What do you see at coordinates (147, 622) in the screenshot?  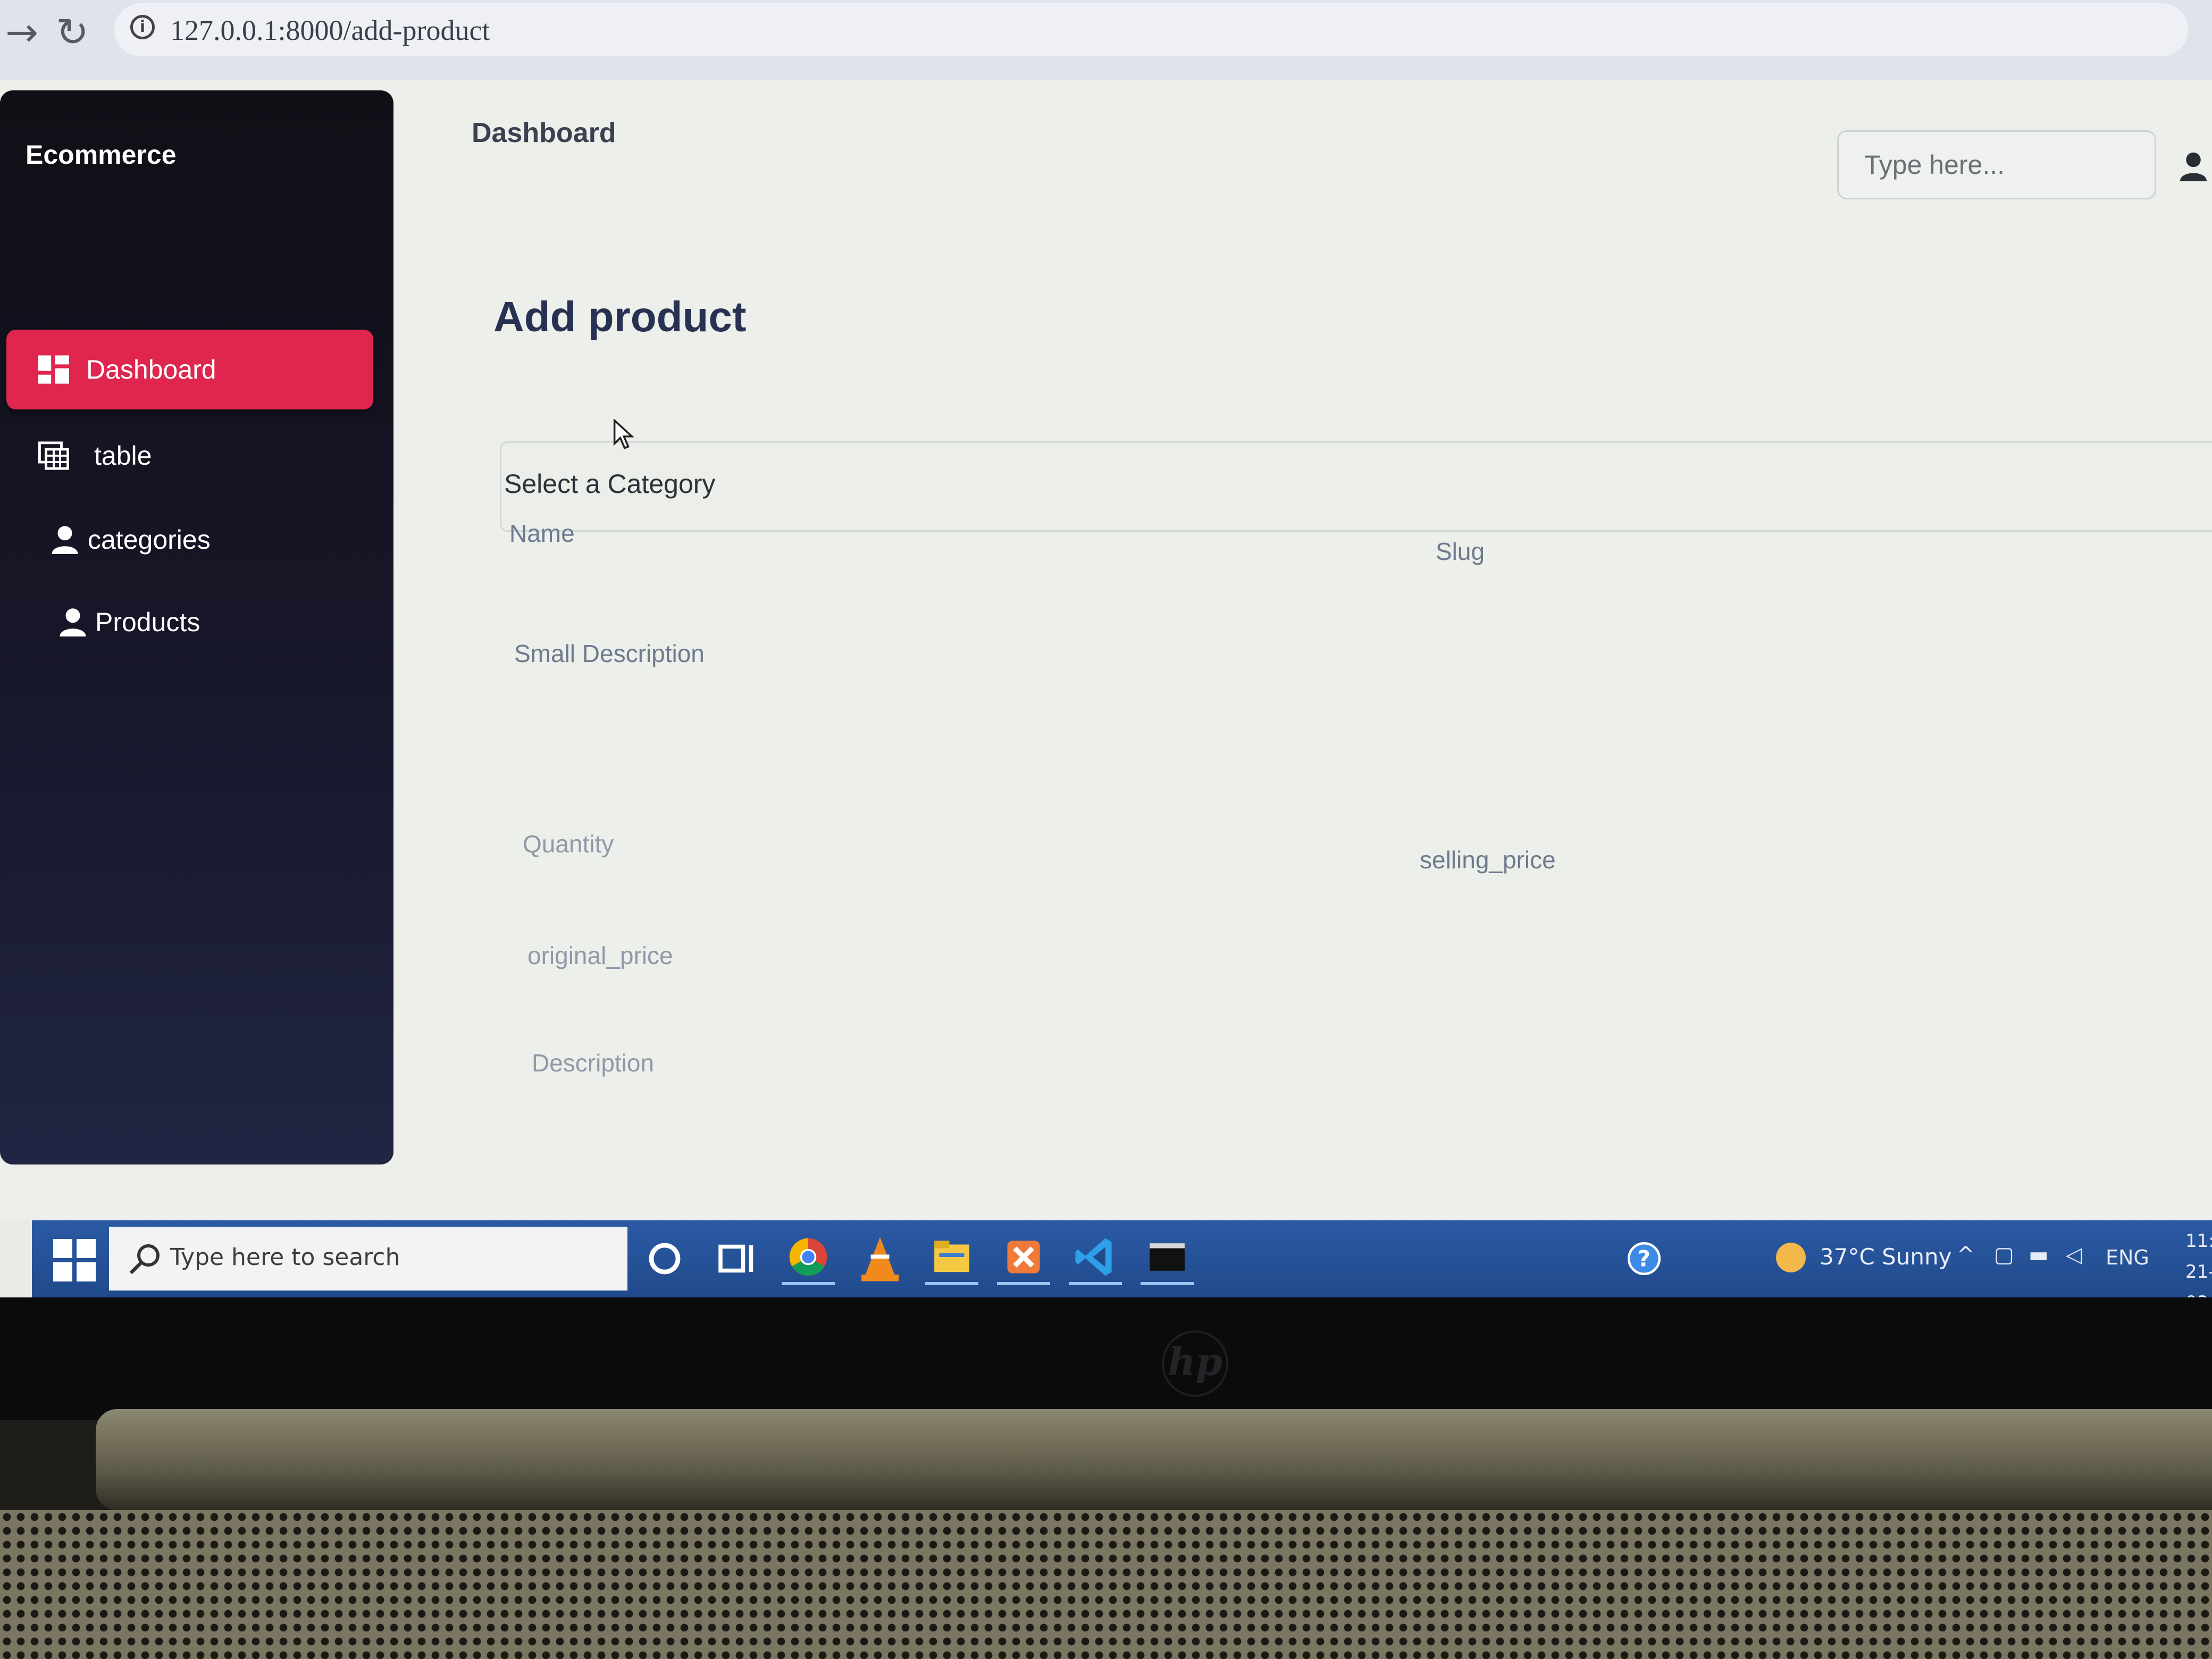 I see `sidebar-item-label: Products` at bounding box center [147, 622].